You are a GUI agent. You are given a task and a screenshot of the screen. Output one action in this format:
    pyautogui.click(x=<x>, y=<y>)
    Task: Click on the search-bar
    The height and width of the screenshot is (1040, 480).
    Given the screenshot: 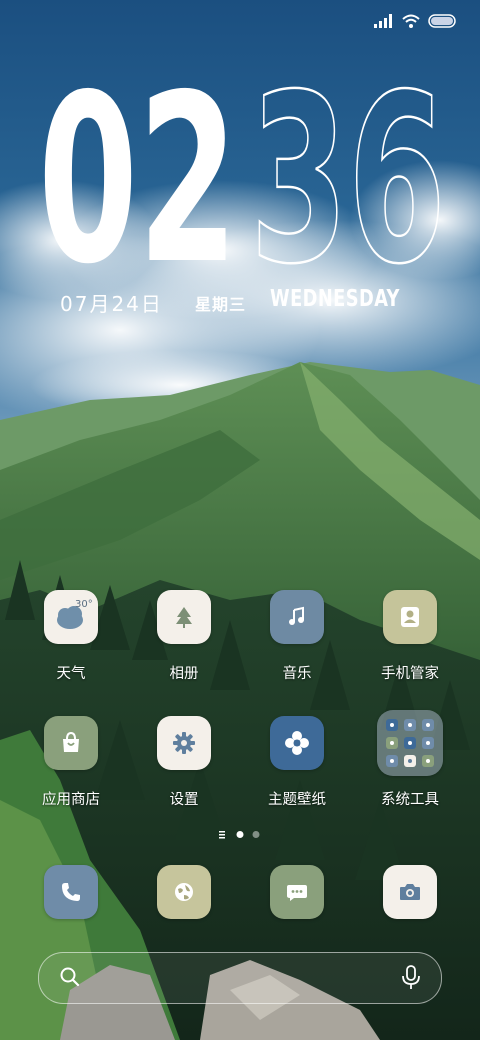 What is the action you would take?
    pyautogui.click(x=240, y=978)
    